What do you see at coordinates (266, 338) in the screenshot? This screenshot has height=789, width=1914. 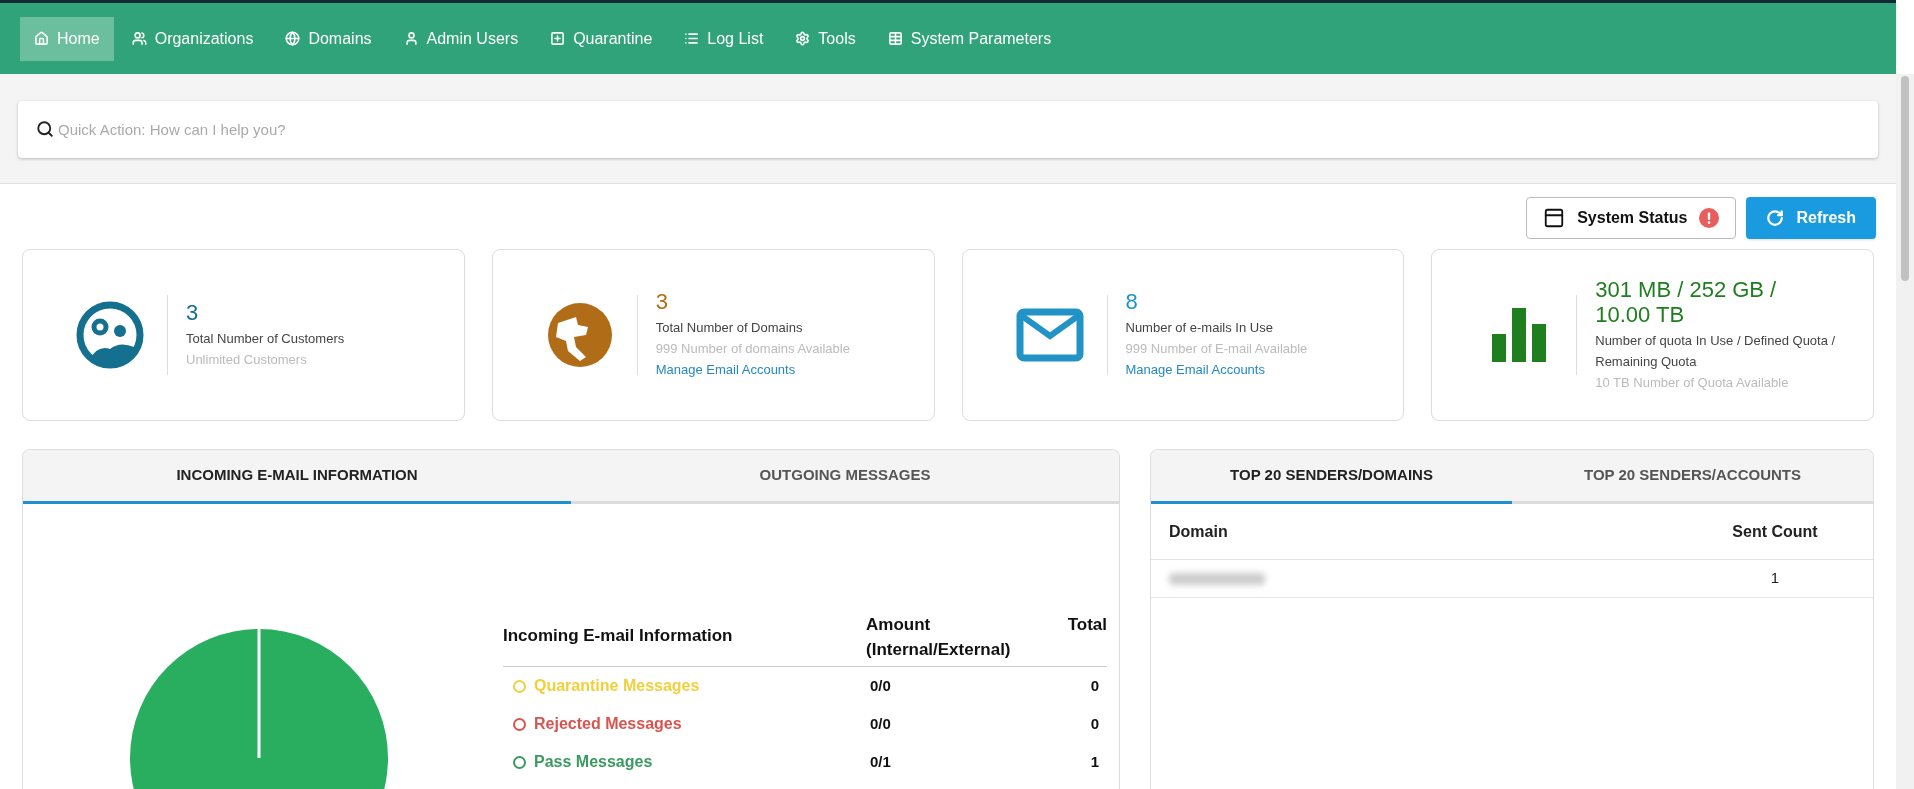 I see `stat-label: Total Number of Customers` at bounding box center [266, 338].